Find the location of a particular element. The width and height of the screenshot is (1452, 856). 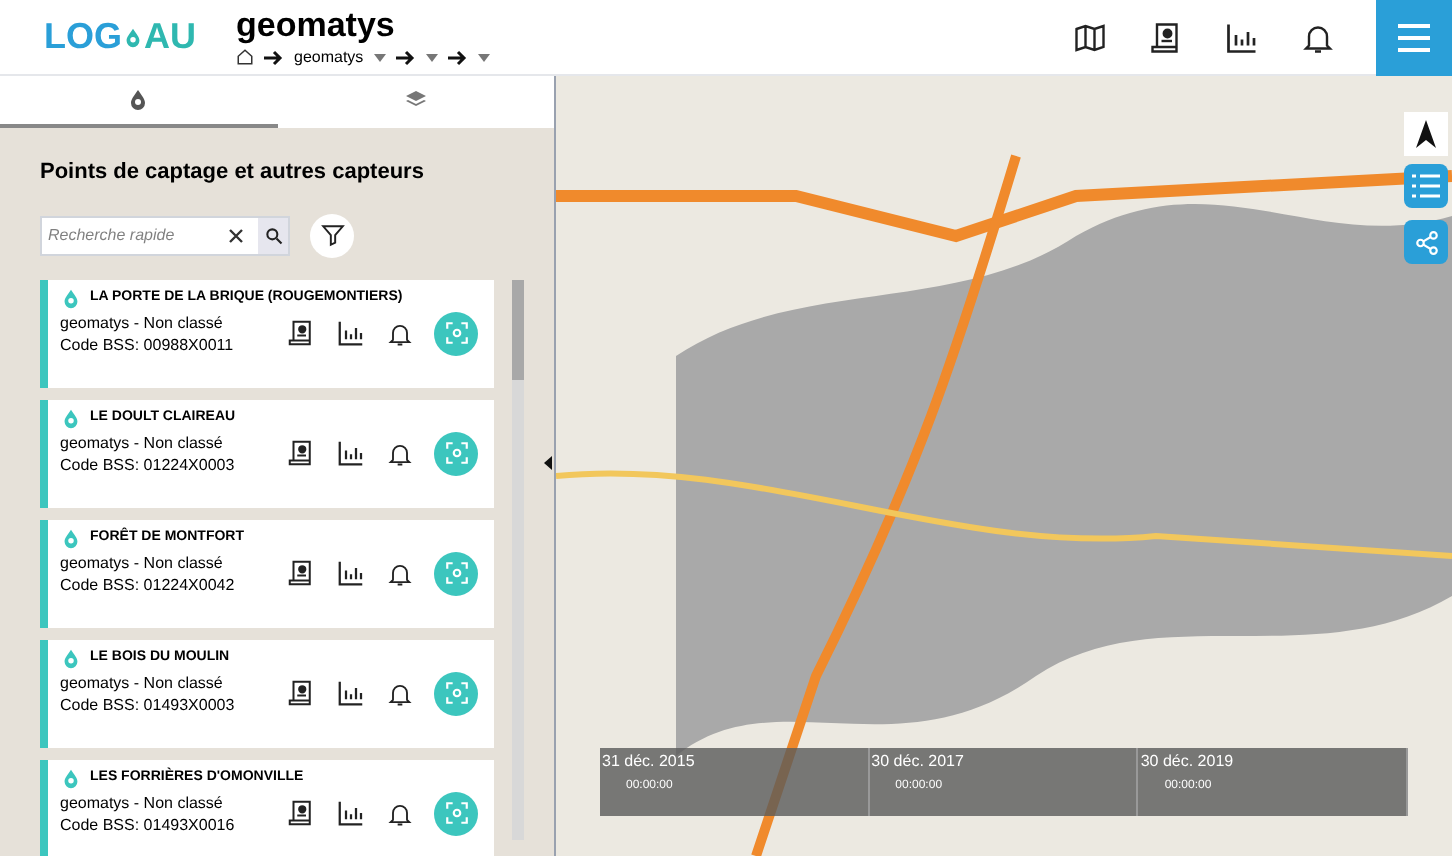

home-icon is located at coordinates (245, 57).